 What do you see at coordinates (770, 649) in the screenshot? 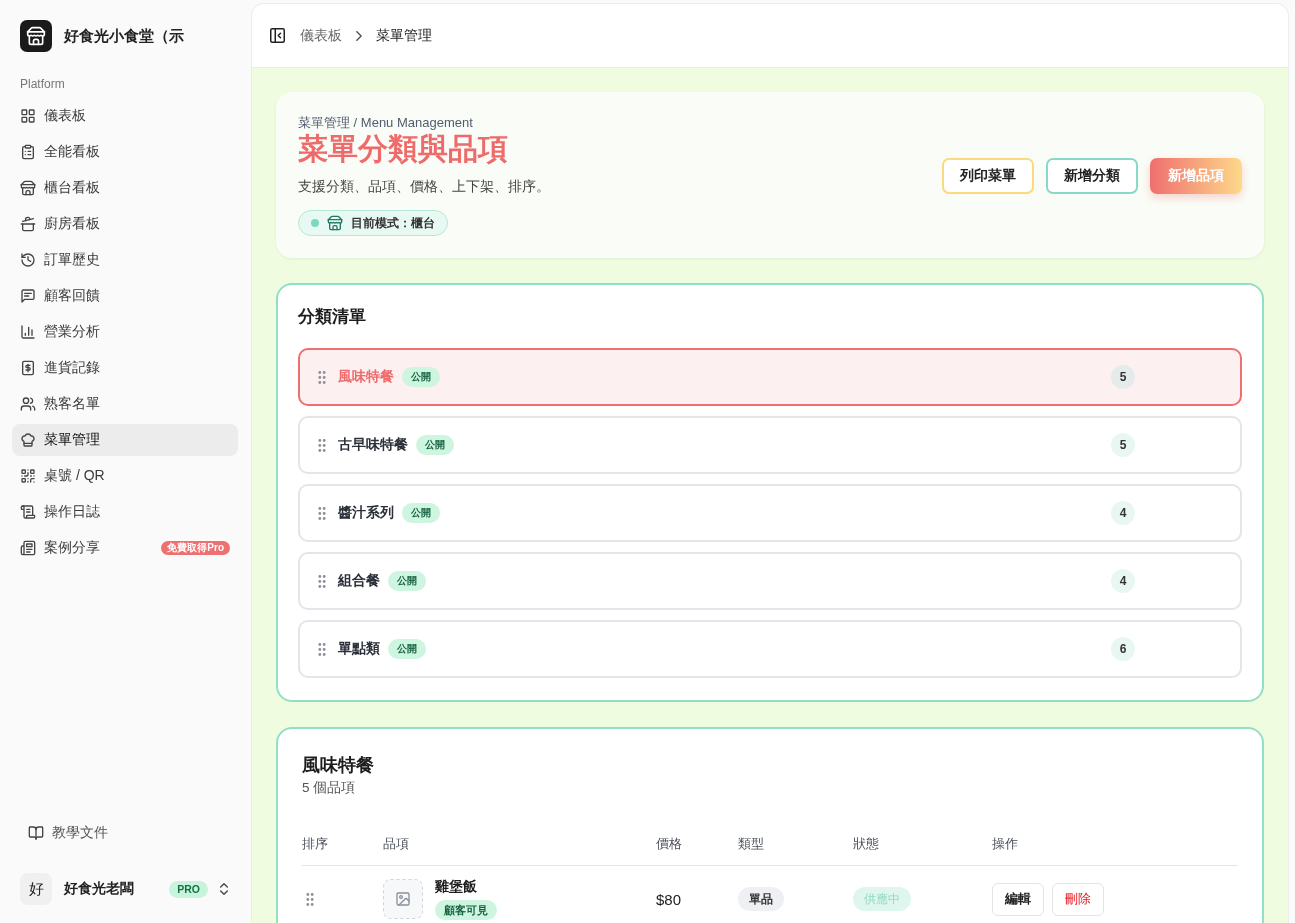
I see `category-row: 單點類 公開 6` at bounding box center [770, 649].